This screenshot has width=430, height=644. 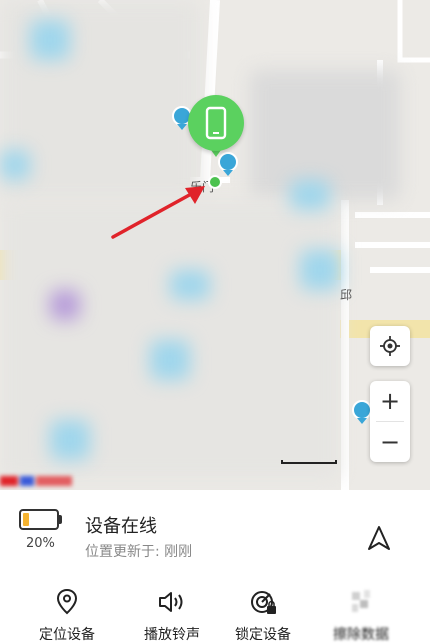 I want to click on update-prefix: 位置更新于:, so click(x=122, y=552).